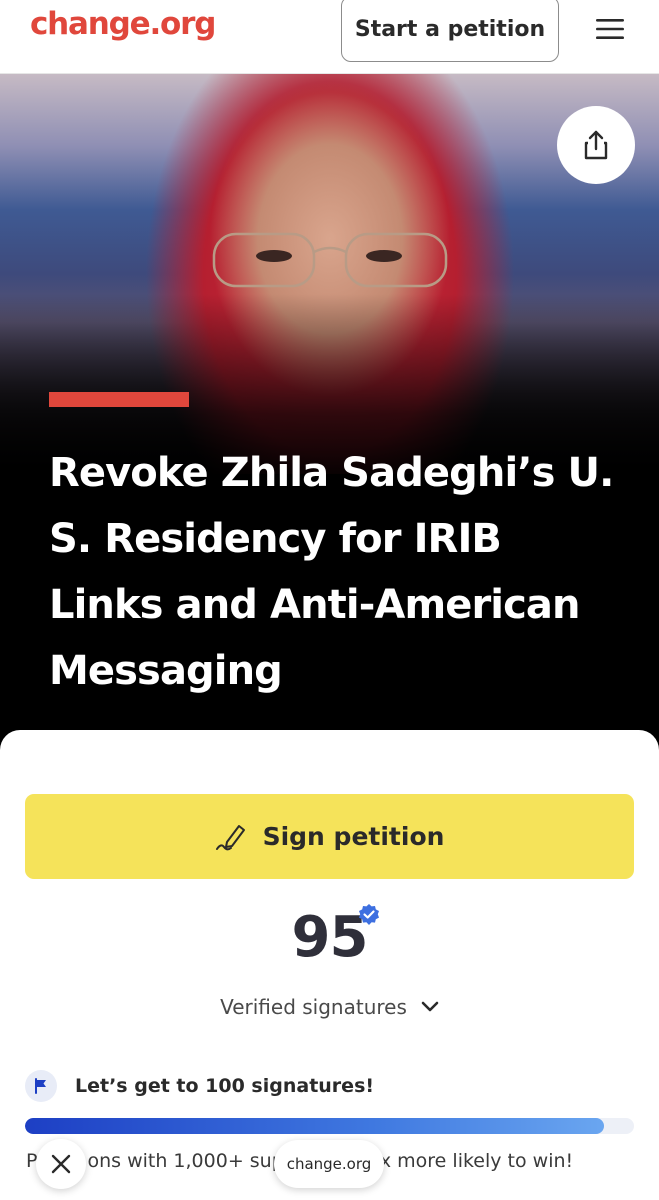 Image resolution: width=659 pixels, height=1200 pixels. Describe the element at coordinates (353, 836) in the screenshot. I see `sign-petition-label: Sign petition` at that location.